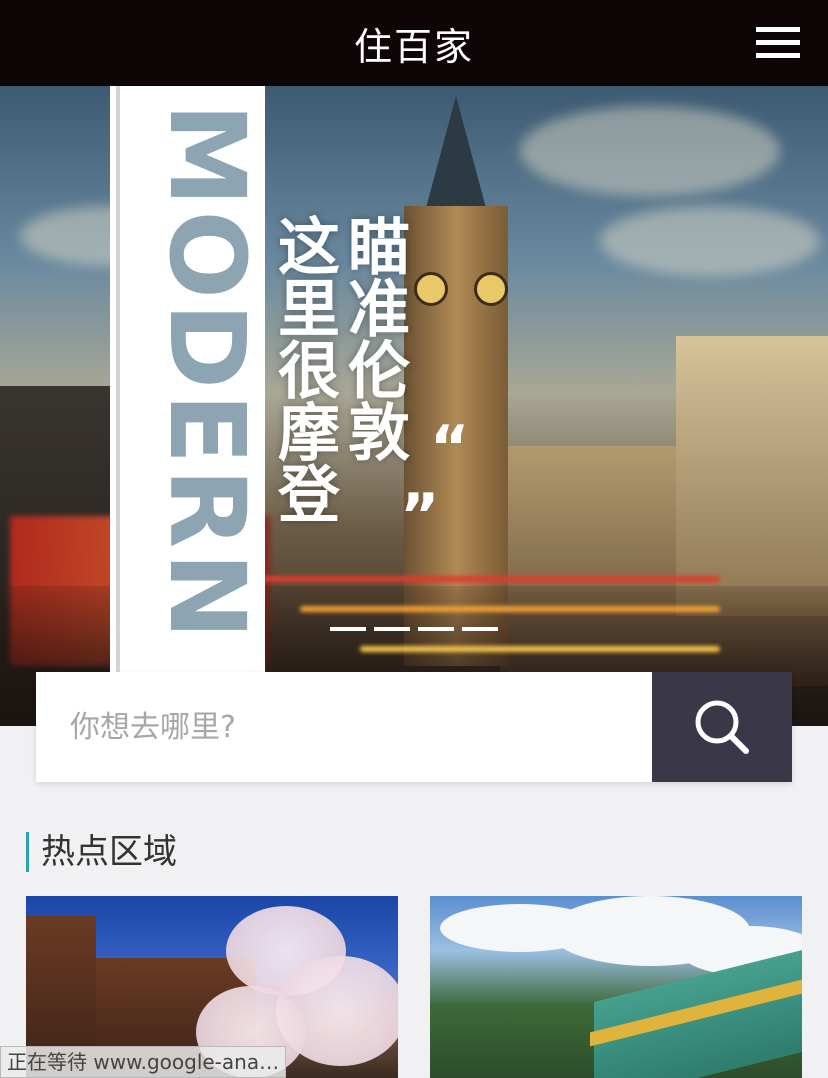 This screenshot has height=1078, width=828. Describe the element at coordinates (413, 47) in the screenshot. I see `app-title: 住百家` at that location.